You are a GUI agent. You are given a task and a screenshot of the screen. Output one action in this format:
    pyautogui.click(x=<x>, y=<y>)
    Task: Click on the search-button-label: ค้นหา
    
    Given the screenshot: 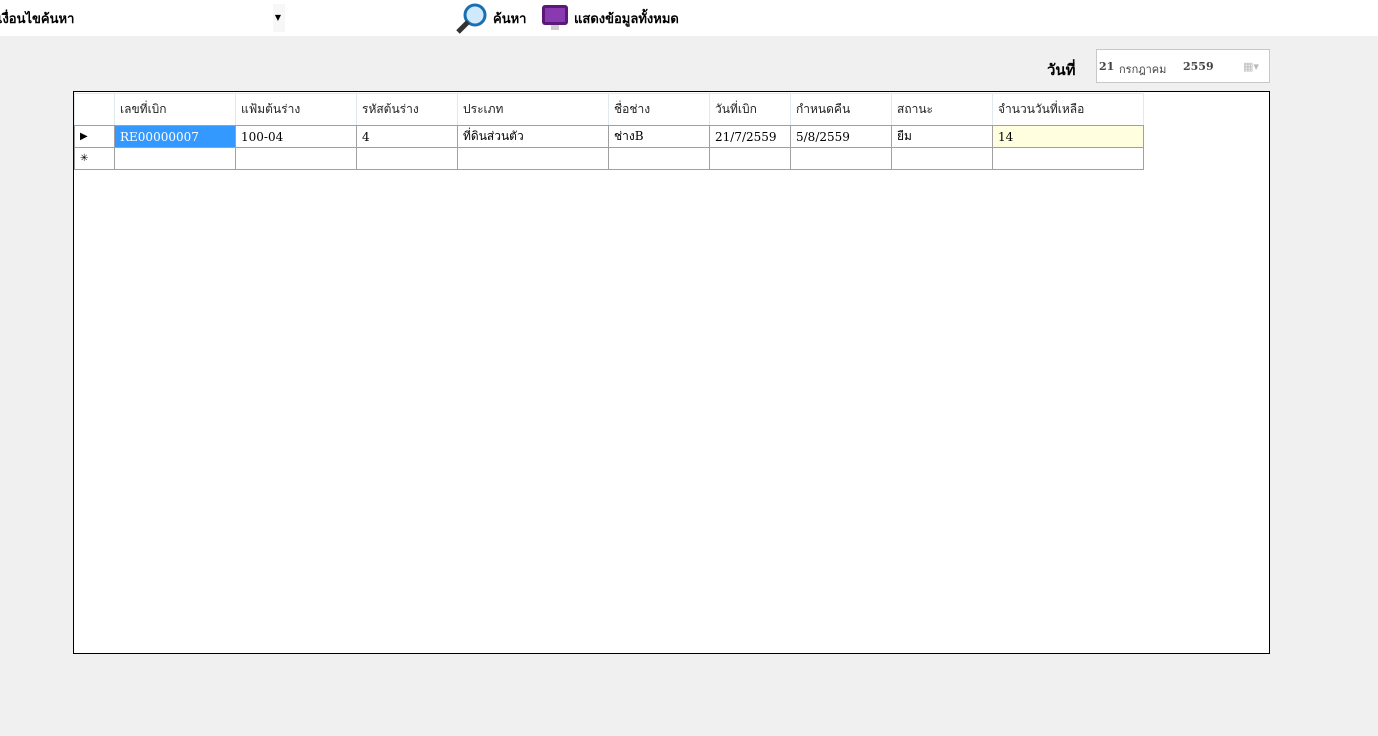 What is the action you would take?
    pyautogui.click(x=510, y=19)
    